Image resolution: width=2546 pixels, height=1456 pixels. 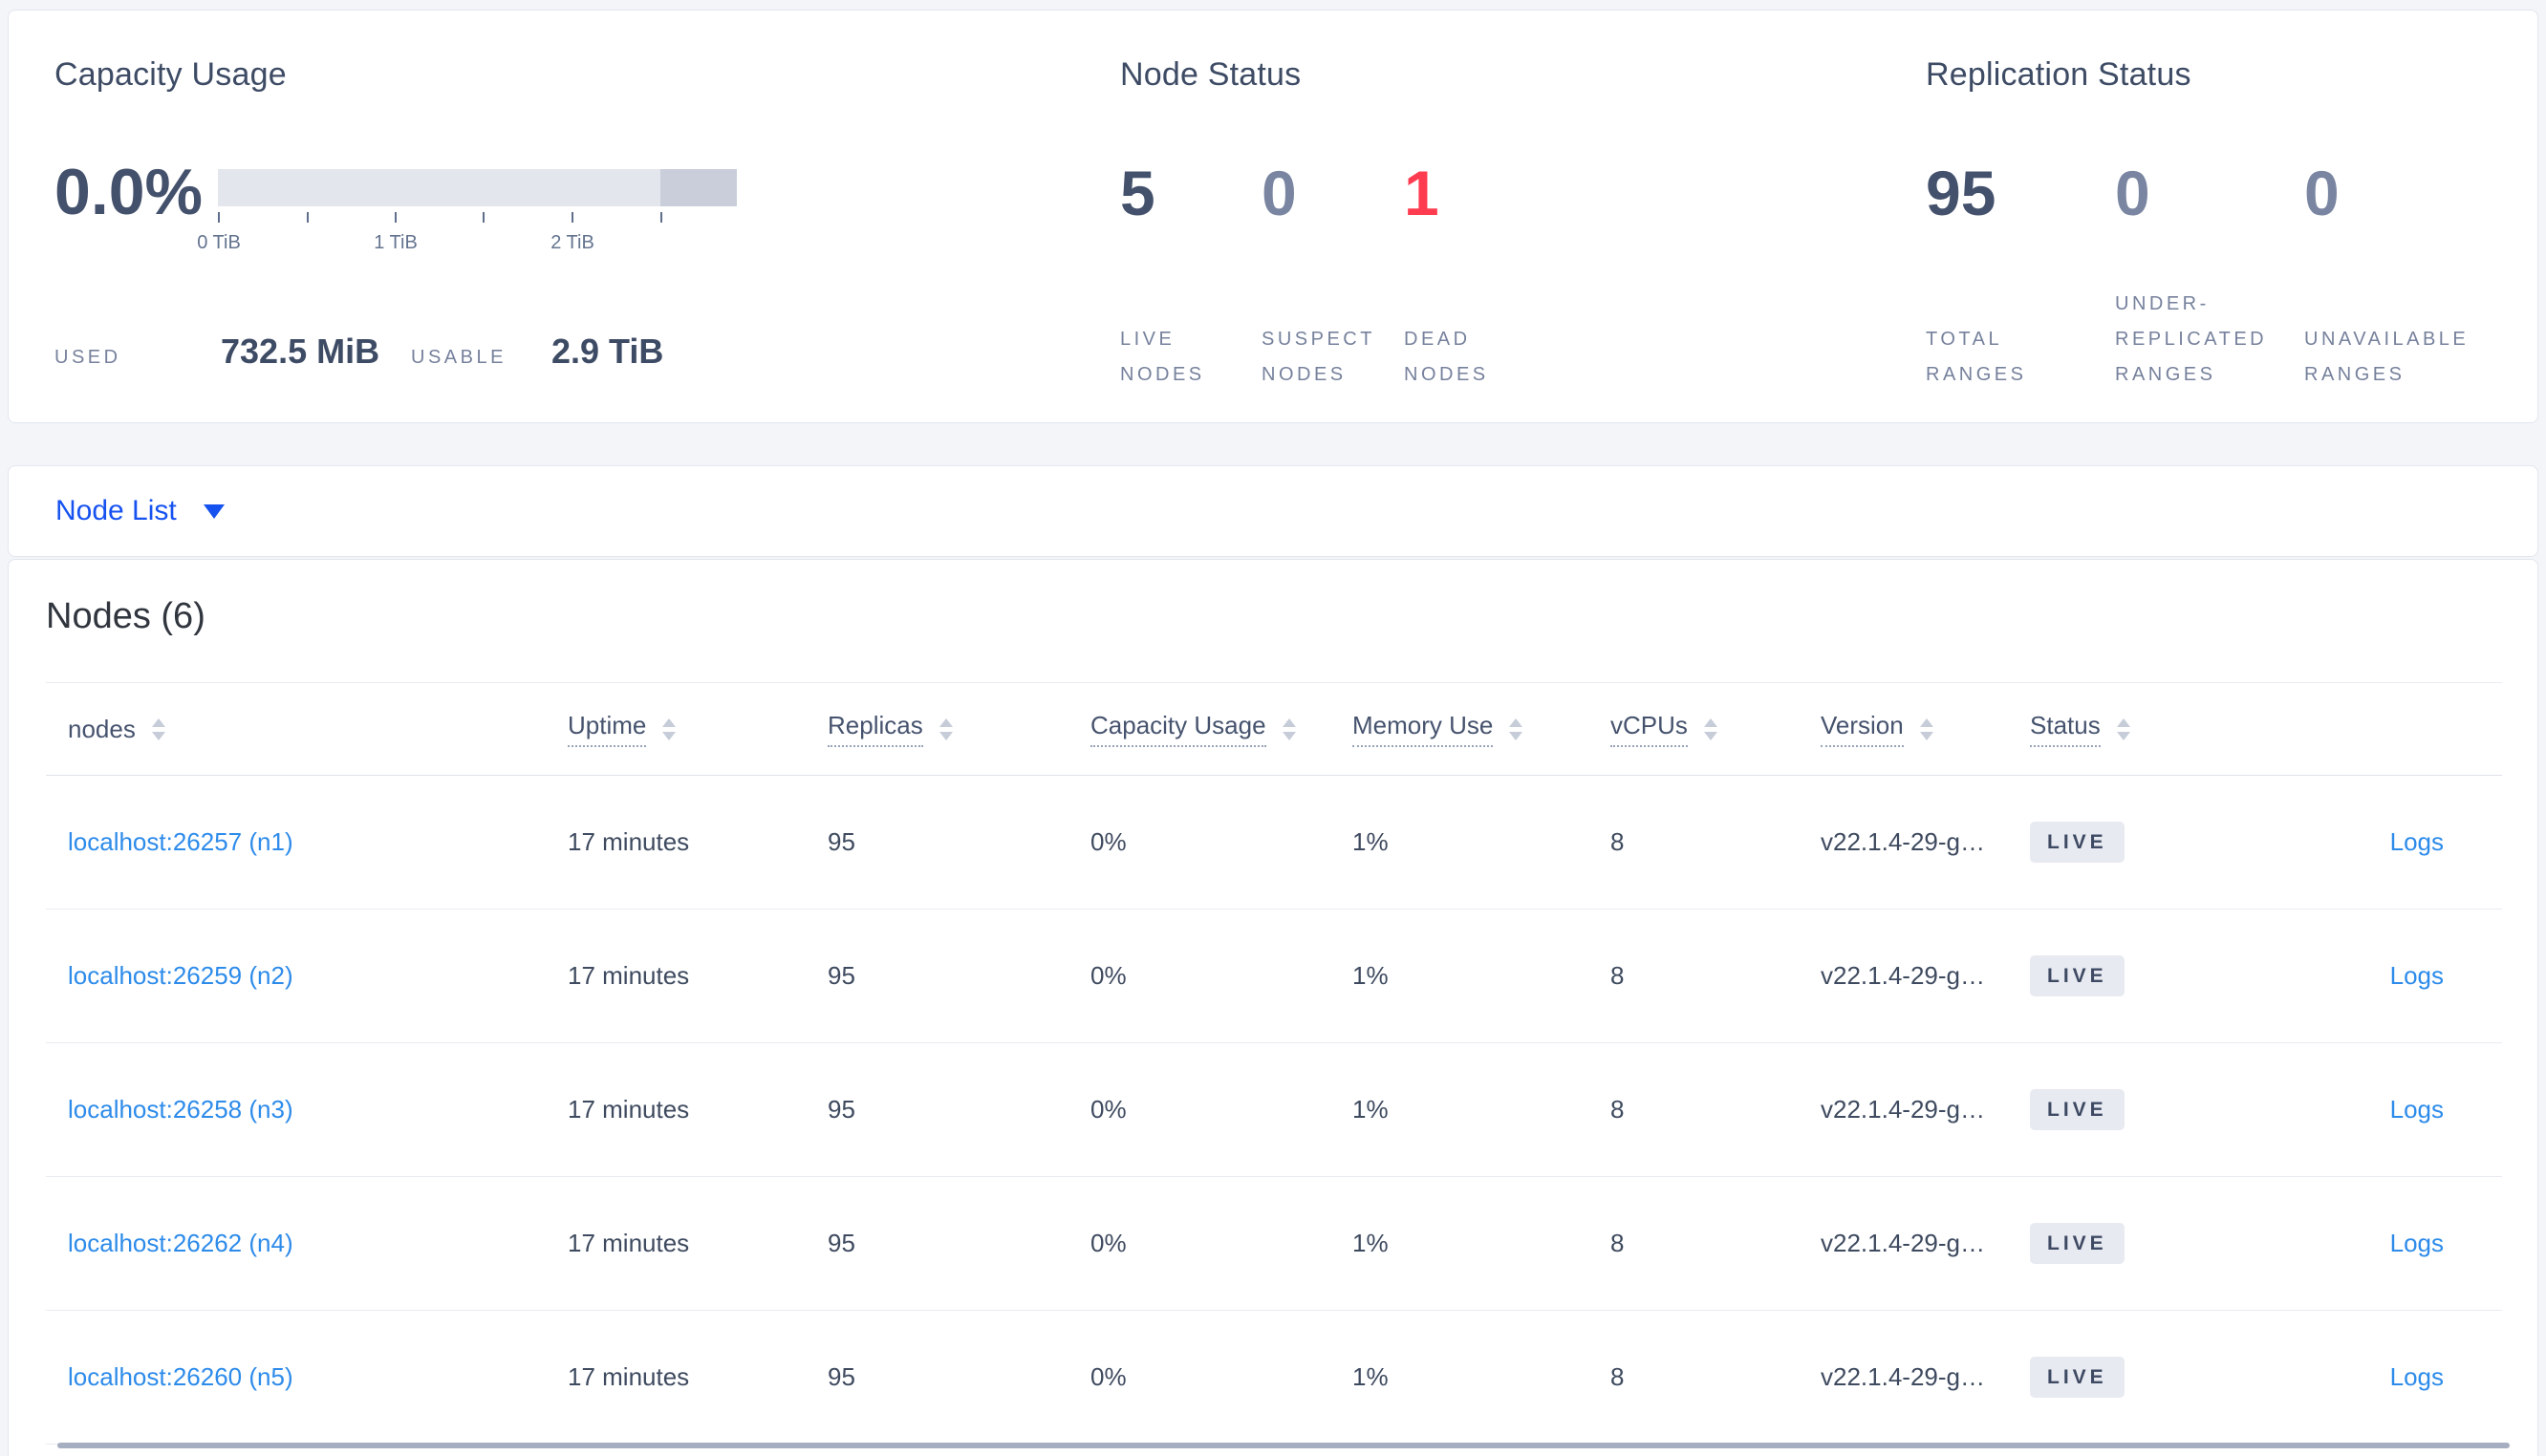 What do you see at coordinates (1211, 74) in the screenshot?
I see `node-status-title: Node Status` at bounding box center [1211, 74].